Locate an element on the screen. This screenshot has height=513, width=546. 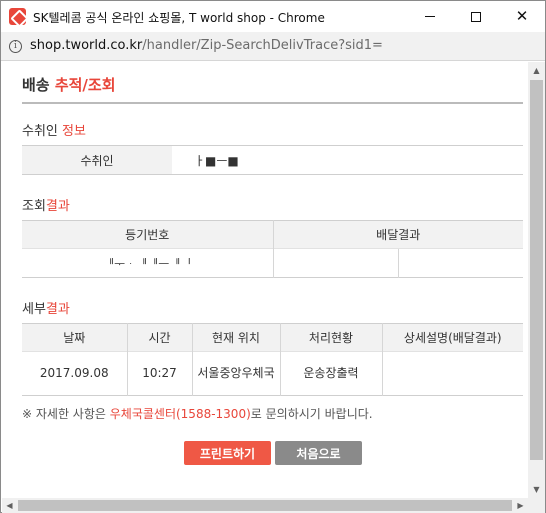
info-icon: i is located at coordinates (15, 46).